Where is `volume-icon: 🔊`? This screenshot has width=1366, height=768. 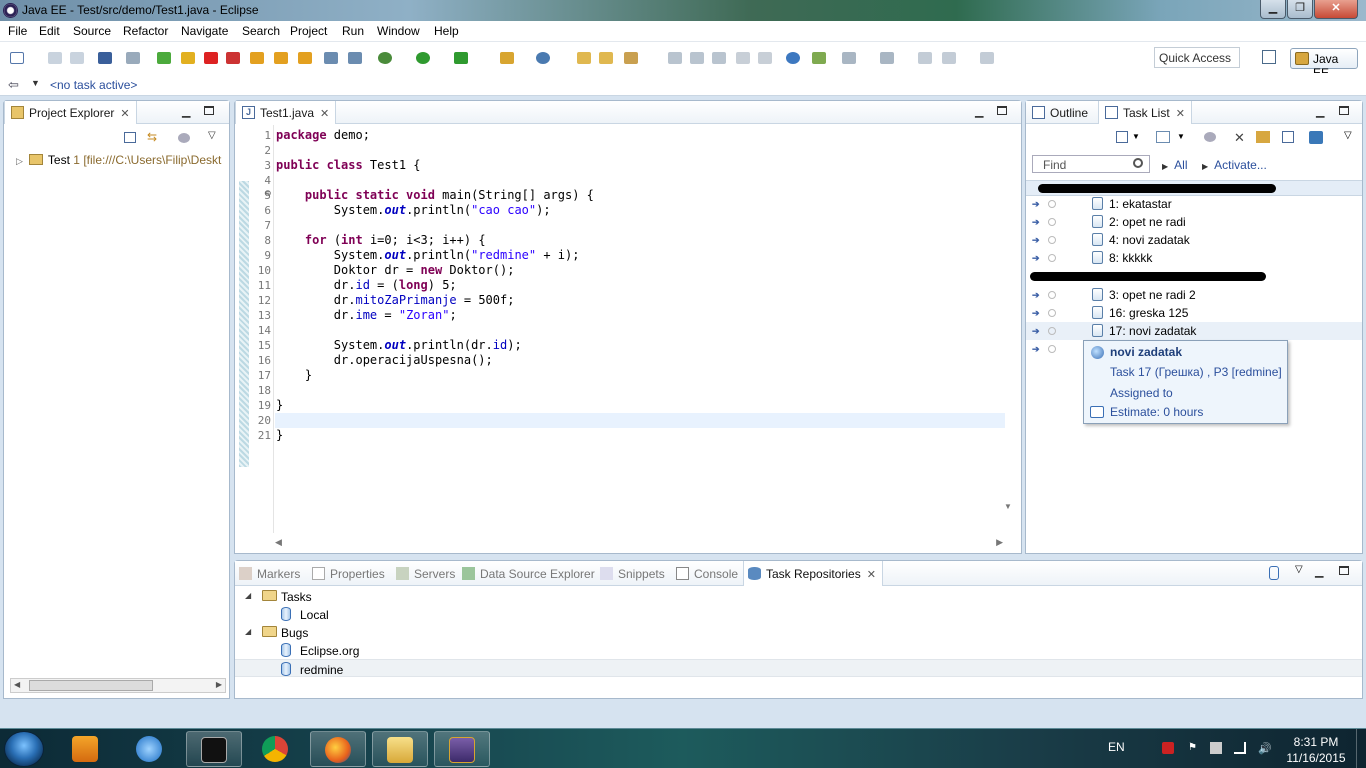 volume-icon: 🔊 is located at coordinates (1265, 748).